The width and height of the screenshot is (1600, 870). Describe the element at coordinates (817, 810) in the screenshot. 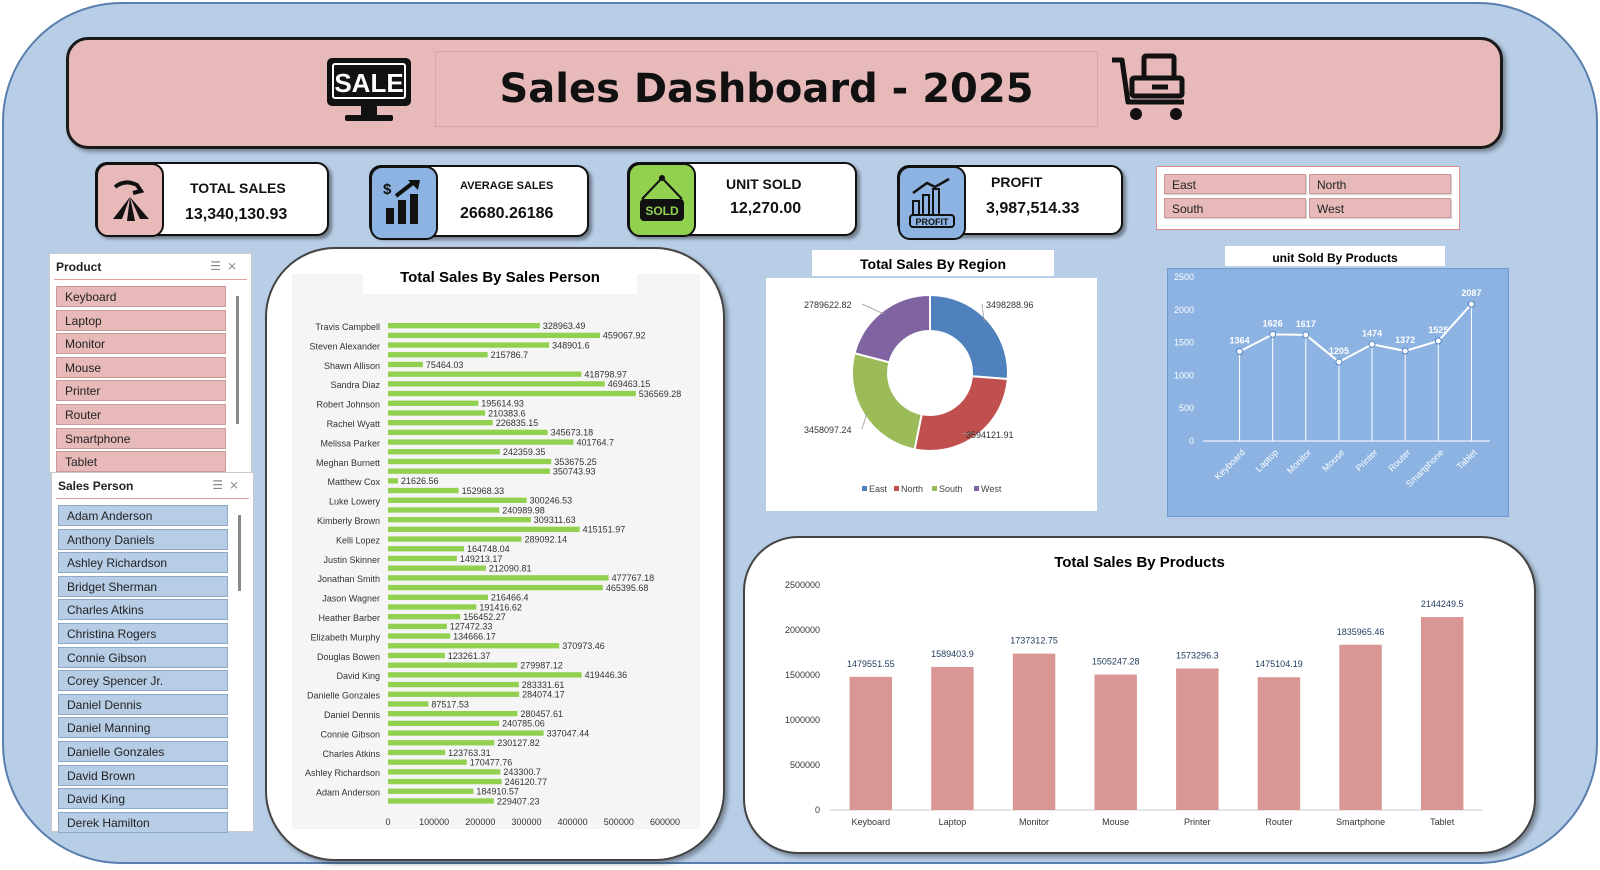

I see `products-y-tick: 0` at that location.